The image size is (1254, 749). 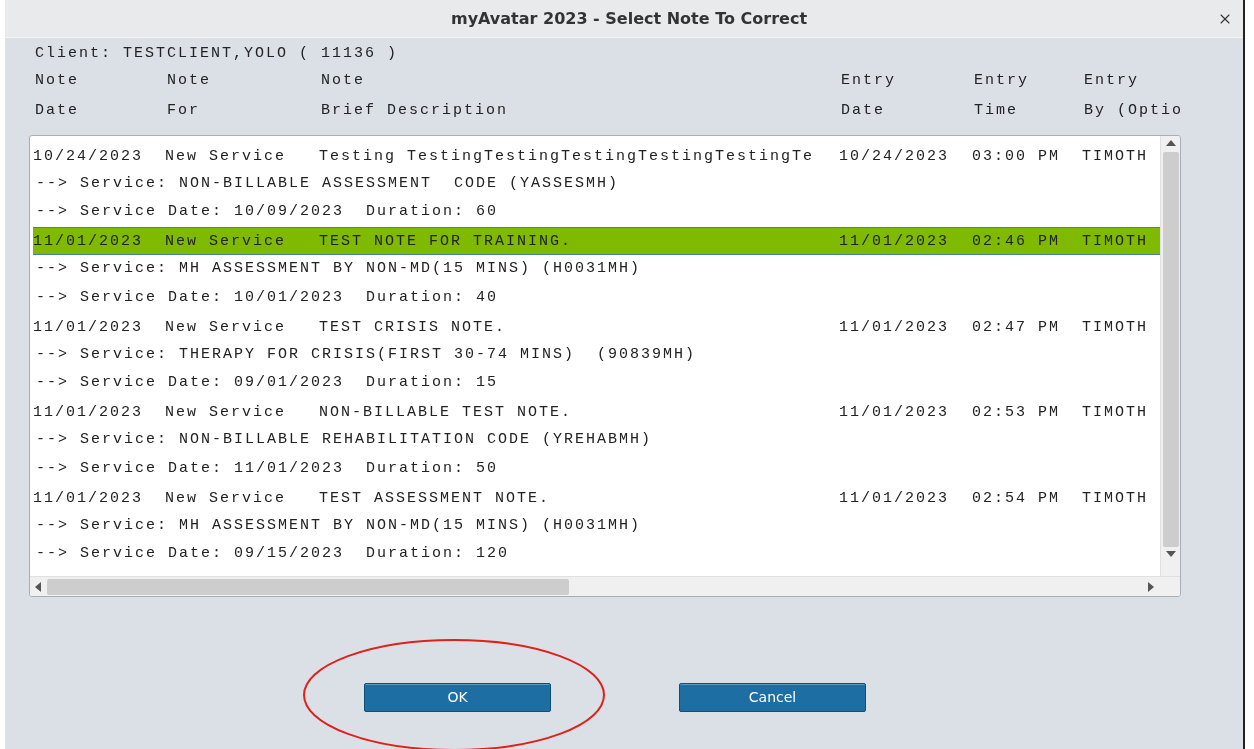 I want to click on service-detail: --> Service: NON-BILLABLE REHABILITATION CODE (YREHABMH), so click(x=344, y=440).